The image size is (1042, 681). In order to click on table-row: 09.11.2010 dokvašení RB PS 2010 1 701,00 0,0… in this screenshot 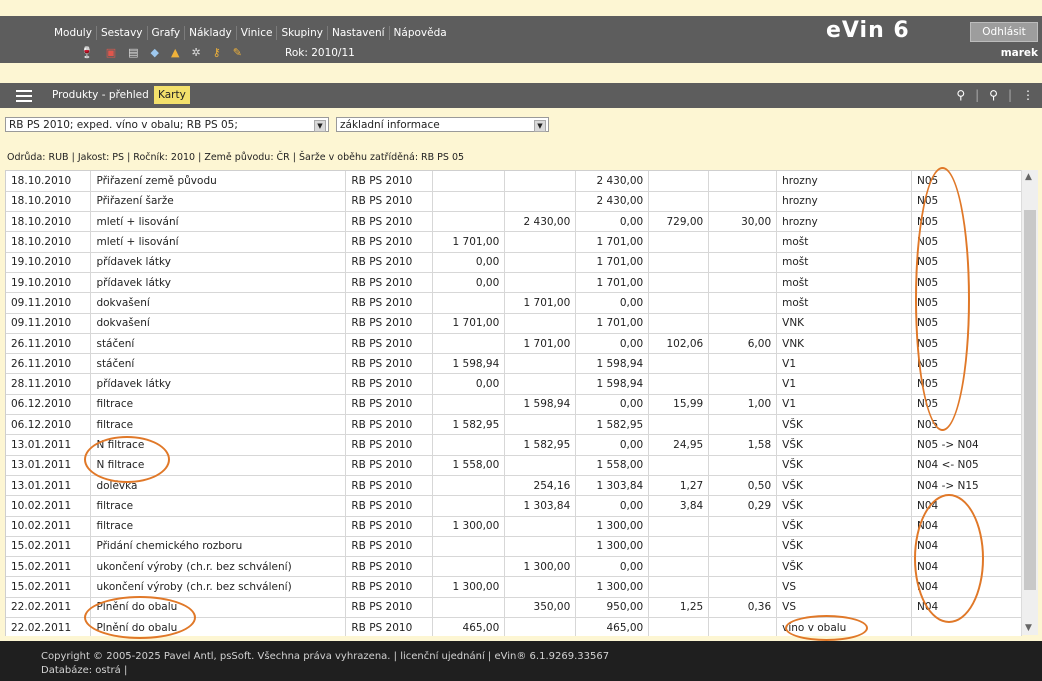, I will do `click(514, 303)`.